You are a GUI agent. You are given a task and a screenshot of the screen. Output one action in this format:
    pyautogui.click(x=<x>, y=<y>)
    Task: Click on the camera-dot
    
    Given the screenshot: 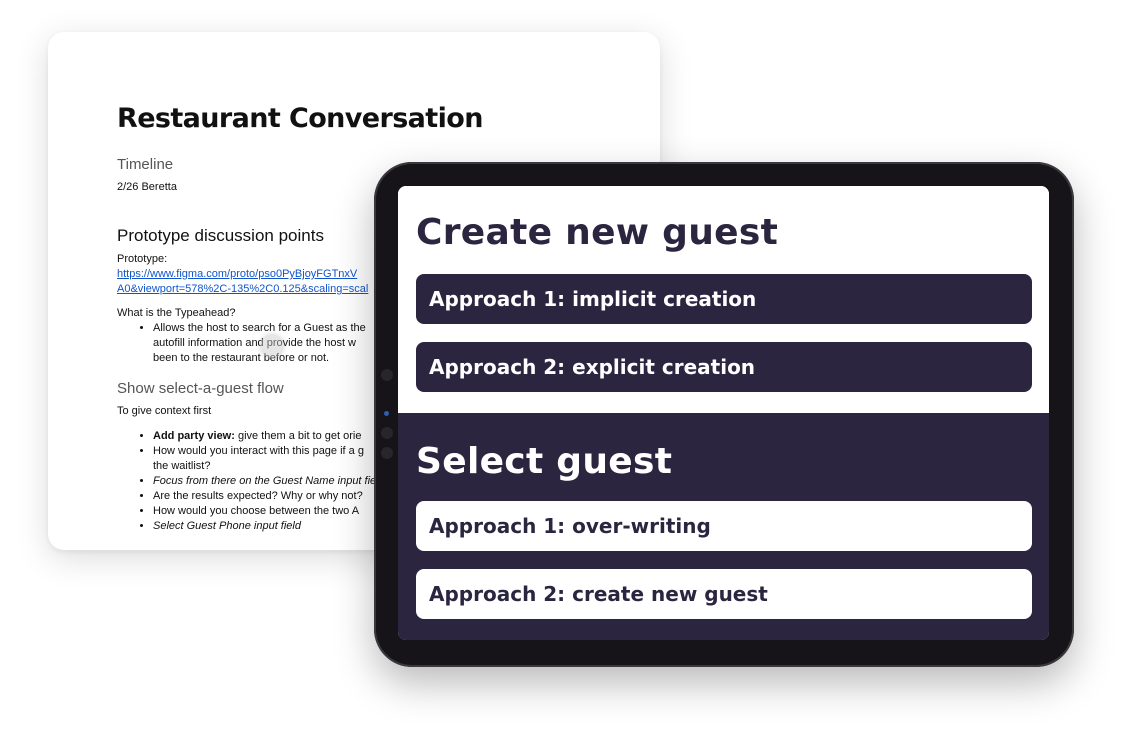 What is the action you would take?
    pyautogui.click(x=387, y=375)
    